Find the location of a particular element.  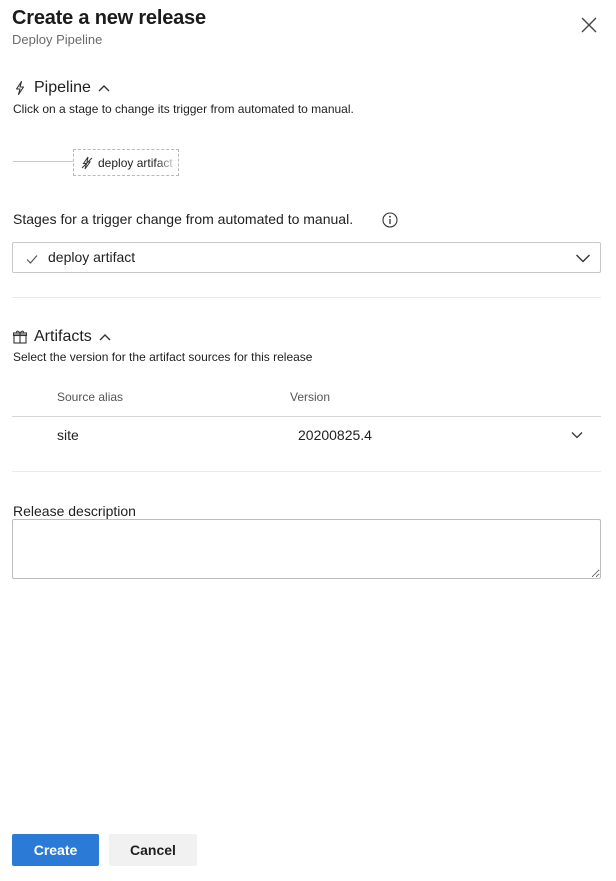

stage-trigger-dropdown: deploy artifact is located at coordinates (306, 257).